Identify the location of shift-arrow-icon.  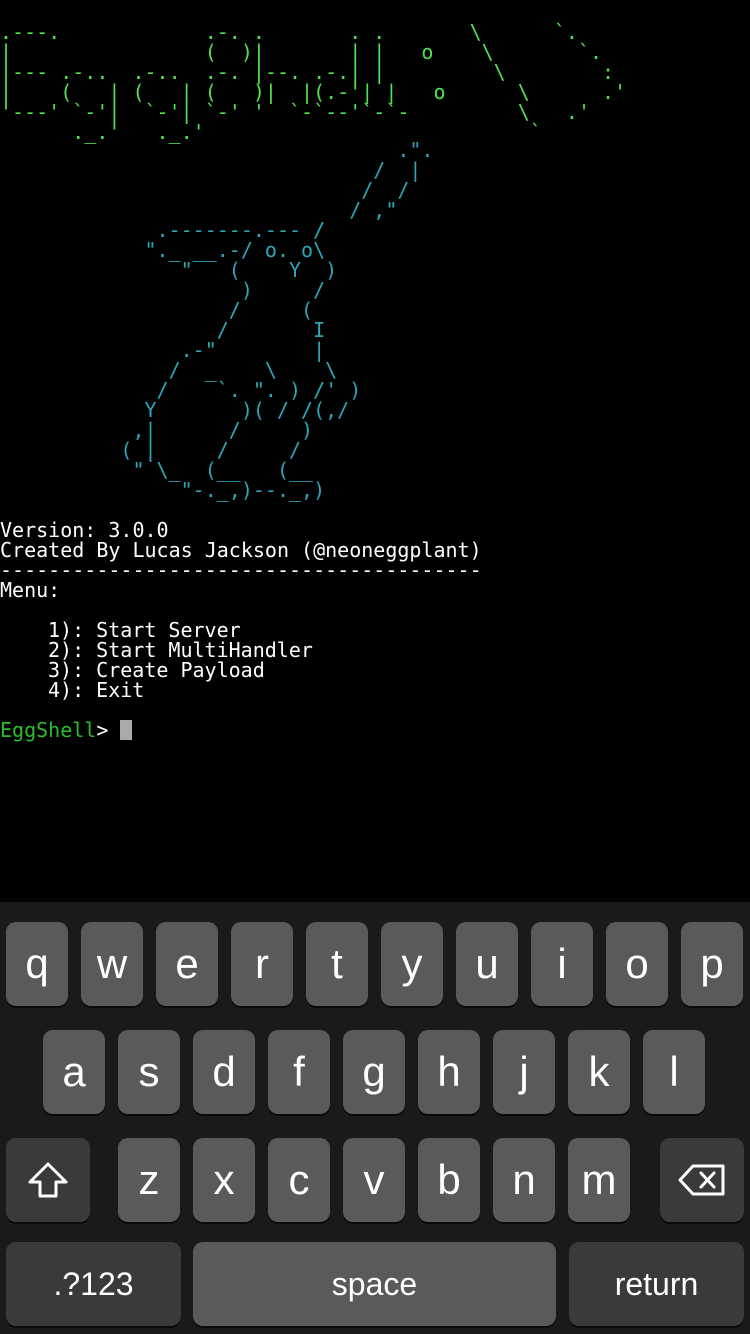
(48, 1180).